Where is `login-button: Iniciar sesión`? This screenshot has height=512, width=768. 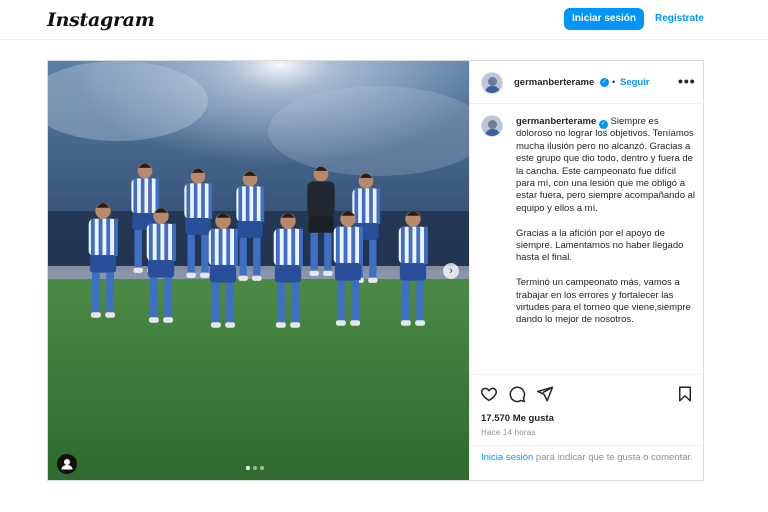 login-button: Iniciar sesión is located at coordinates (604, 19).